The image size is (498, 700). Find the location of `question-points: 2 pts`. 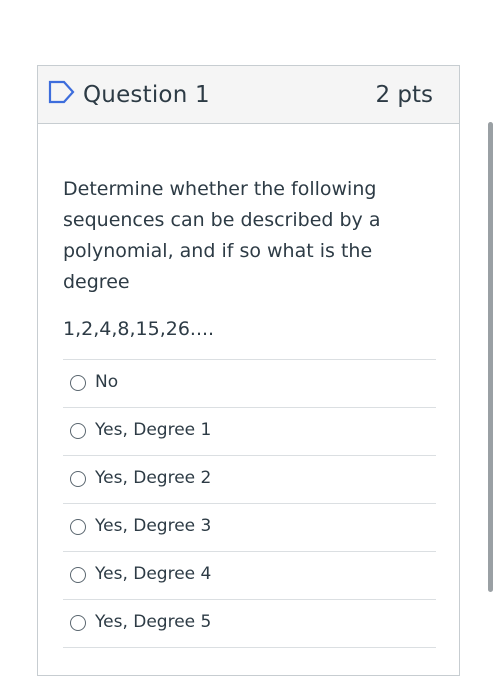

question-points: 2 pts is located at coordinates (404, 95).